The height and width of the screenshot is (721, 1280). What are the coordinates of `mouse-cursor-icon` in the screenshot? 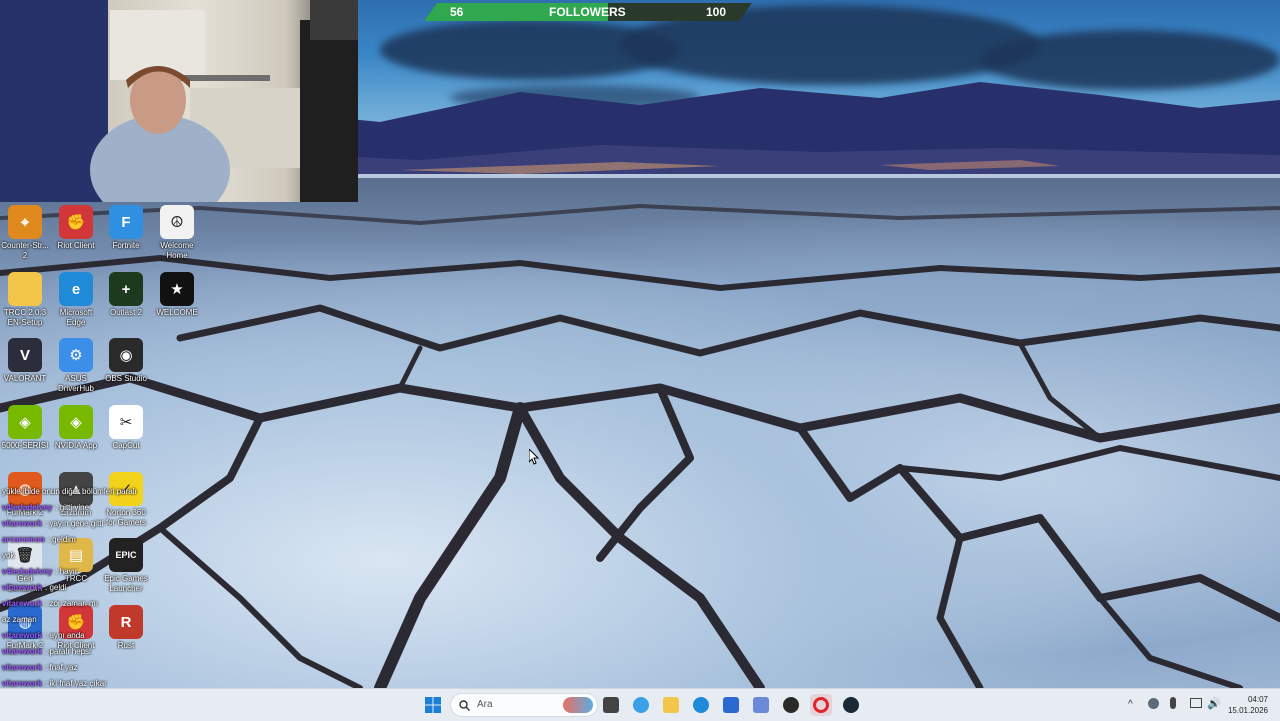 It's located at (534, 457).